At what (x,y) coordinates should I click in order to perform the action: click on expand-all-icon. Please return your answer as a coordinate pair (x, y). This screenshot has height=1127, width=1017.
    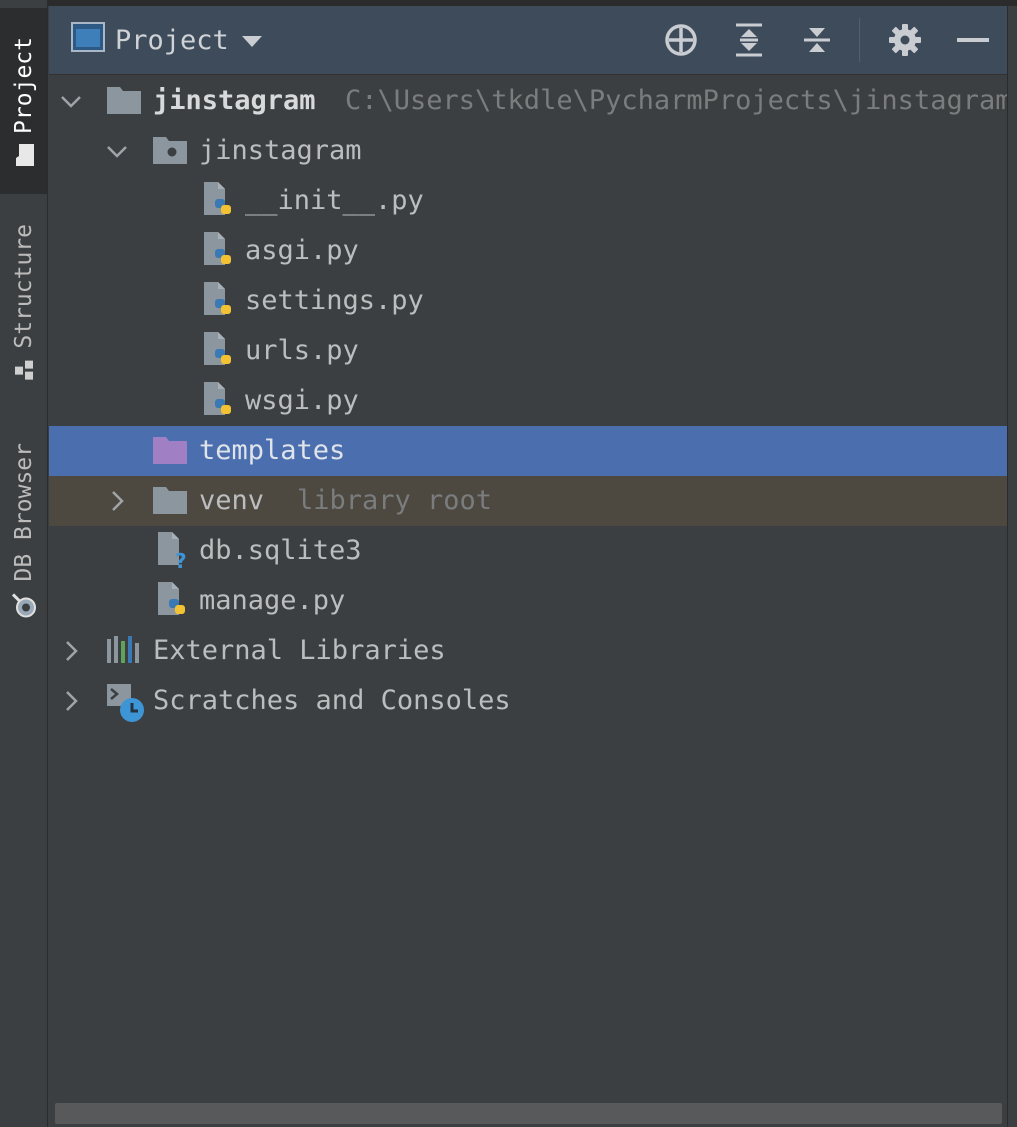
    Looking at the image, I should click on (749, 40).